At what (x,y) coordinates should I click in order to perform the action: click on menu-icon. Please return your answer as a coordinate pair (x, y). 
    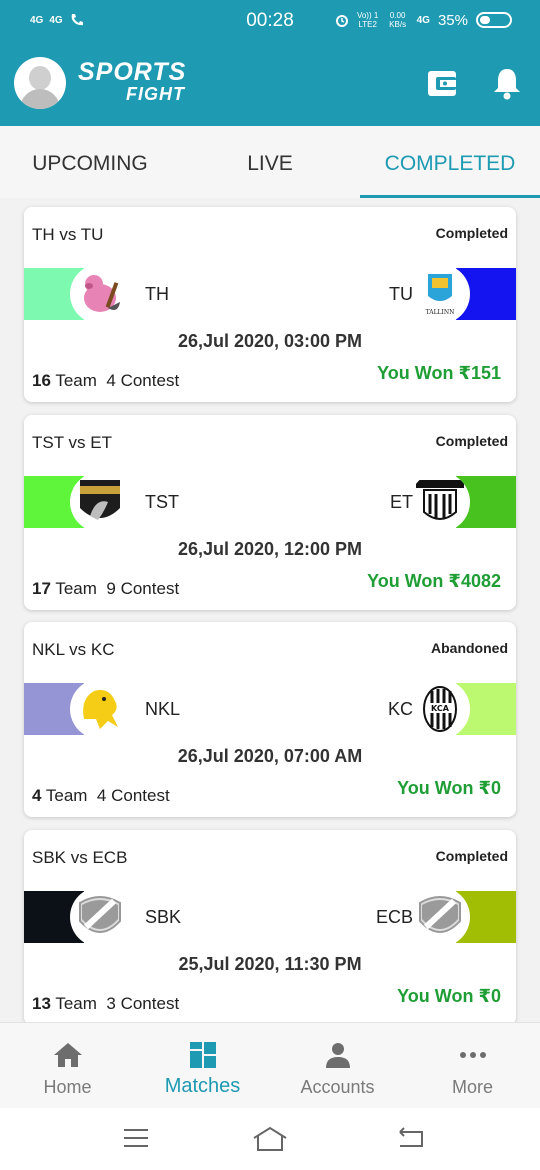
    Looking at the image, I should click on (136, 1138).